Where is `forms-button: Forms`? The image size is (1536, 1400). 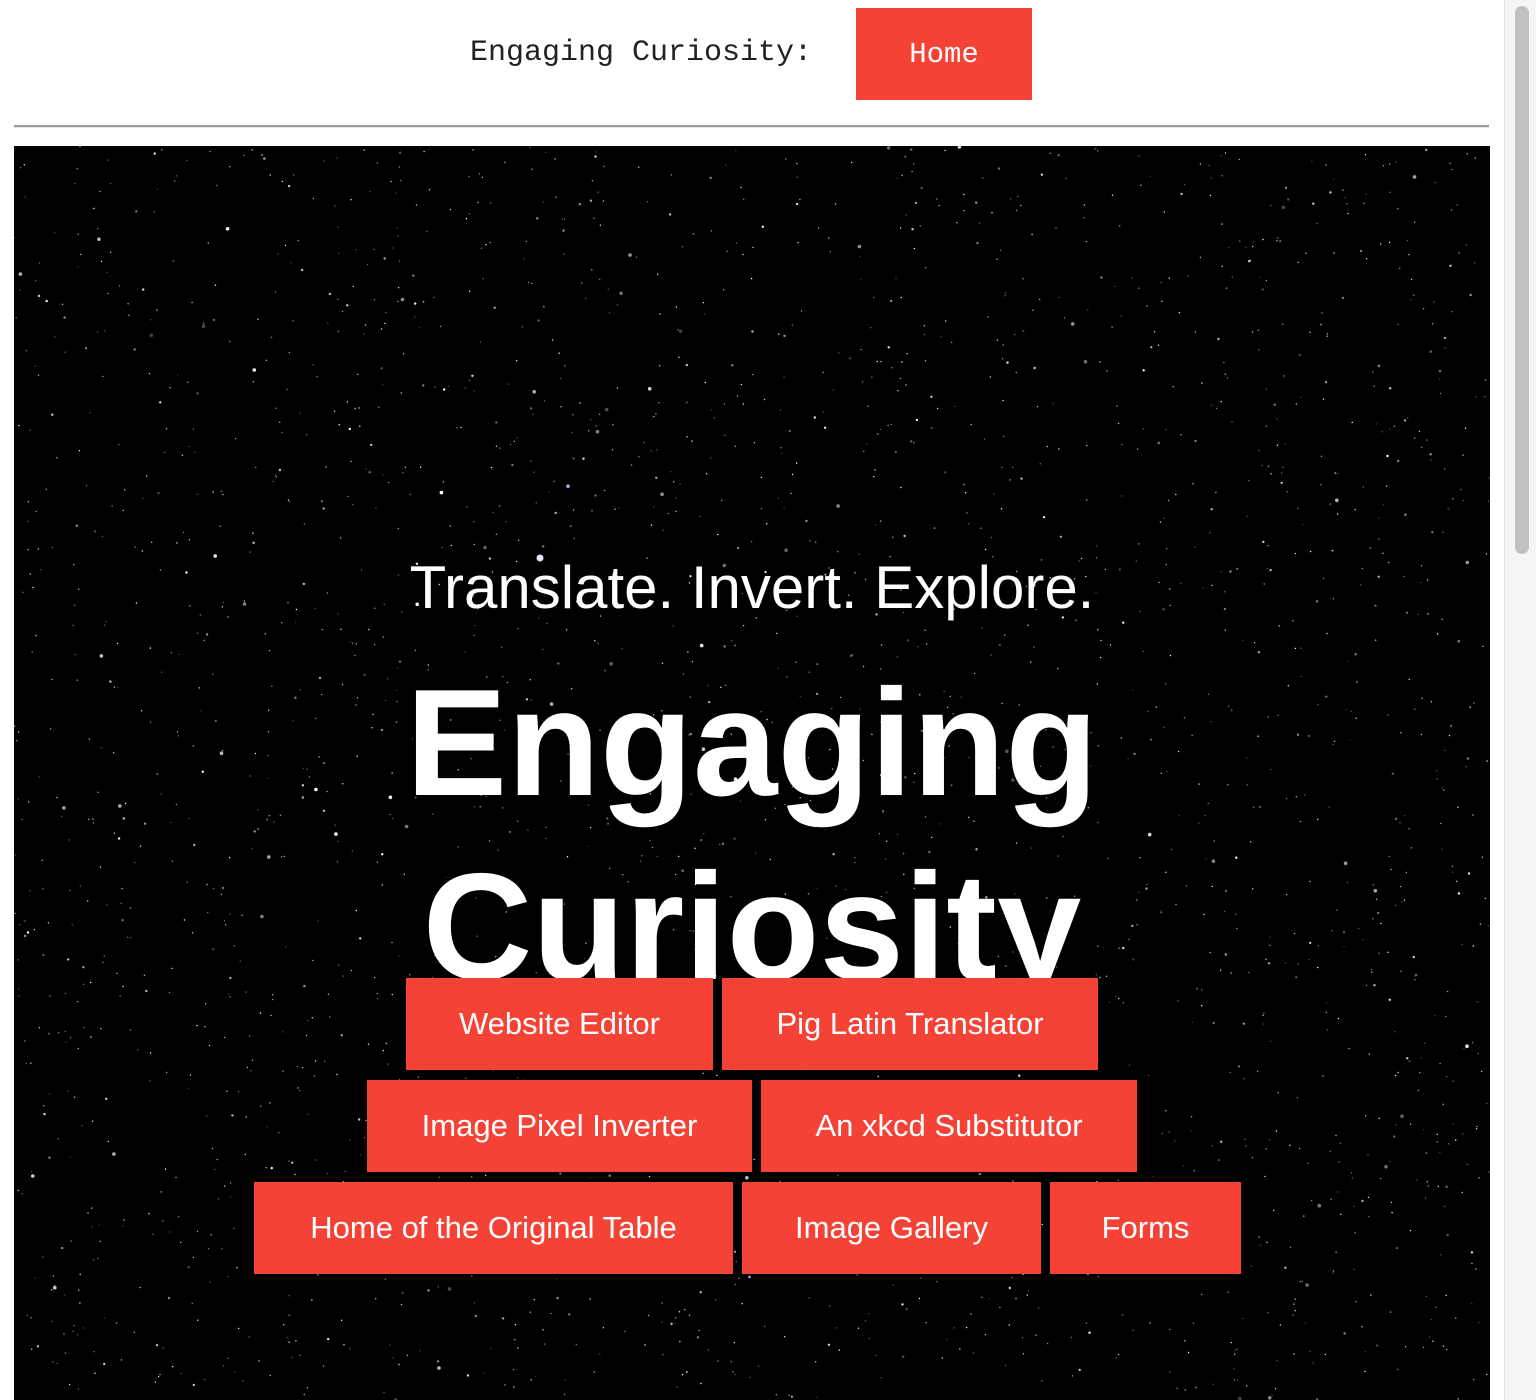 forms-button: Forms is located at coordinates (1145, 1228).